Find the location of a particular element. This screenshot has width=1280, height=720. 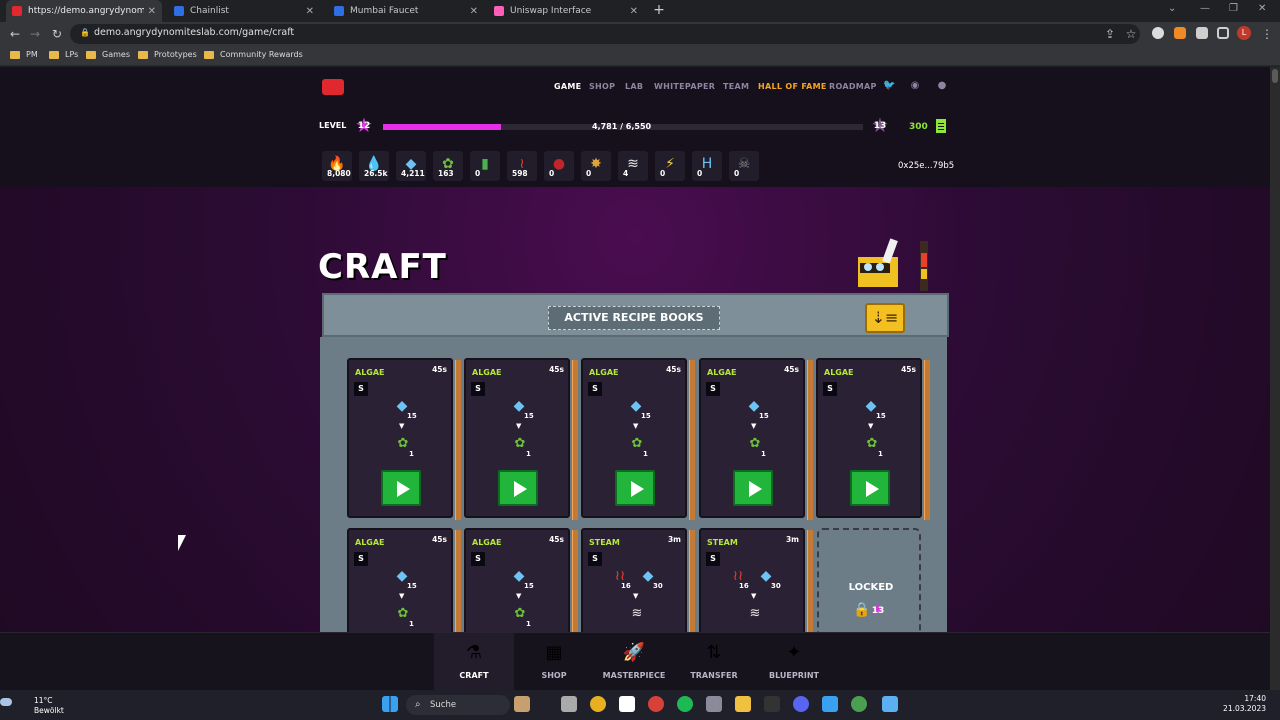

back-icon: ← is located at coordinates (15, 34).